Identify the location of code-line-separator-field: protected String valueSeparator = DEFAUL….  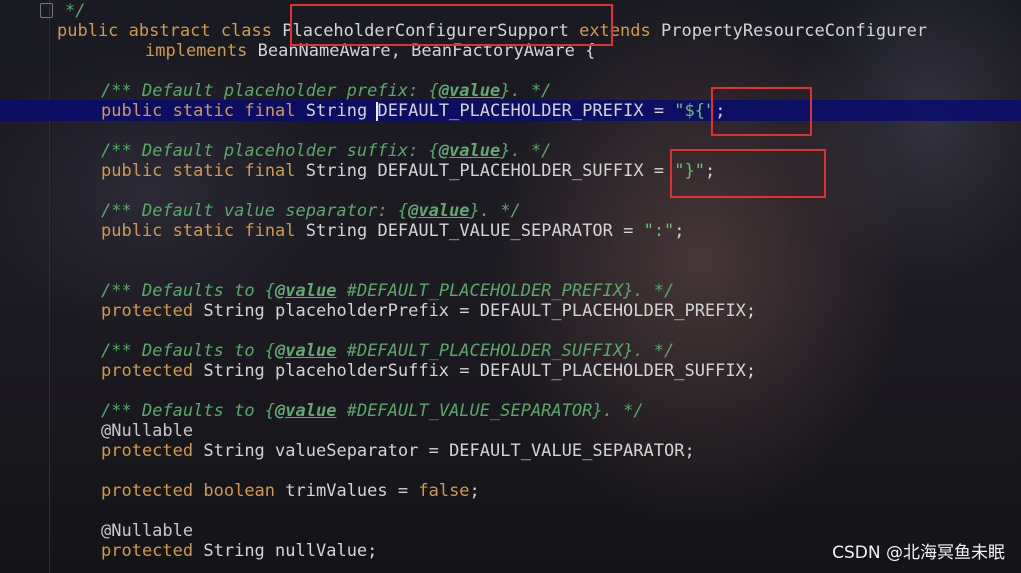
(398, 451).